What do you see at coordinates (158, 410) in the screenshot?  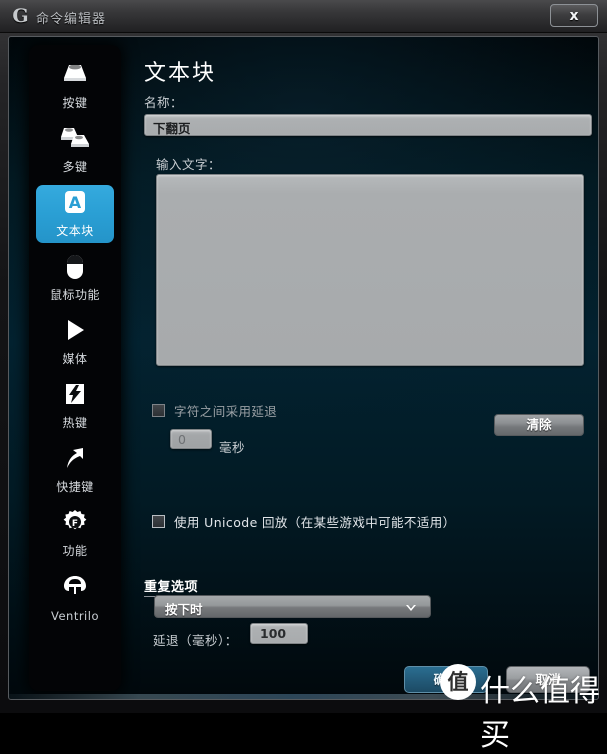 I see `delay-between-chars-checkbox` at bounding box center [158, 410].